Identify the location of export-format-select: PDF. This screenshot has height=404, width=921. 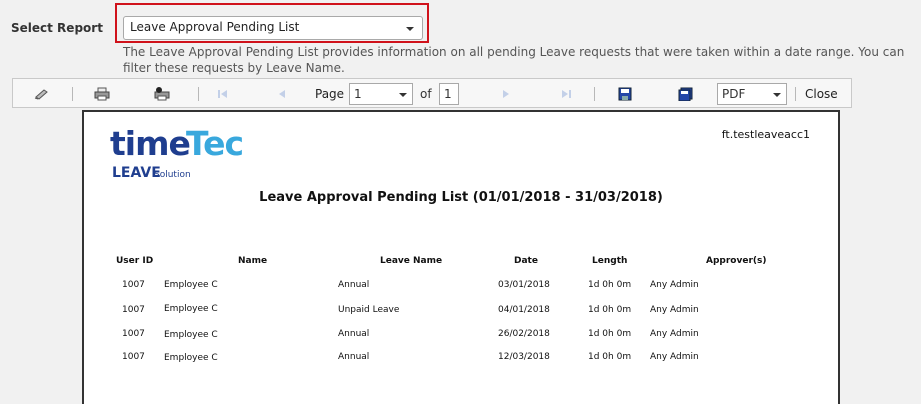
(752, 94).